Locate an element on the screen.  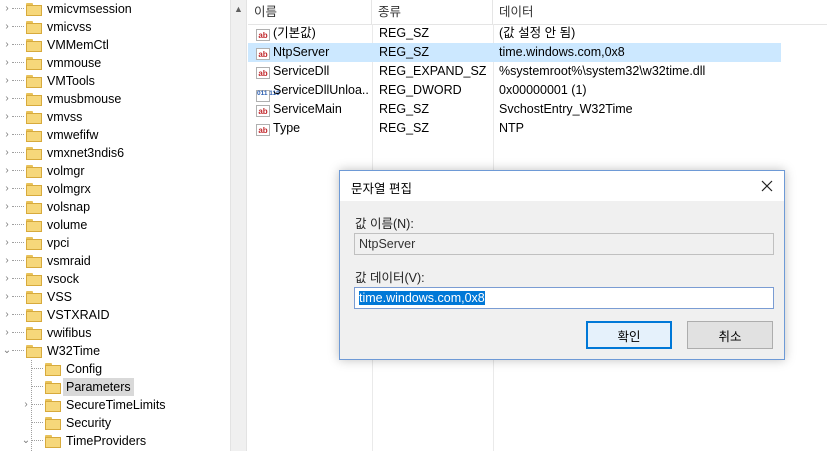
list-row: ab NtpServer REG_SZ time.windows.com,0x8 is located at coordinates (514, 52).